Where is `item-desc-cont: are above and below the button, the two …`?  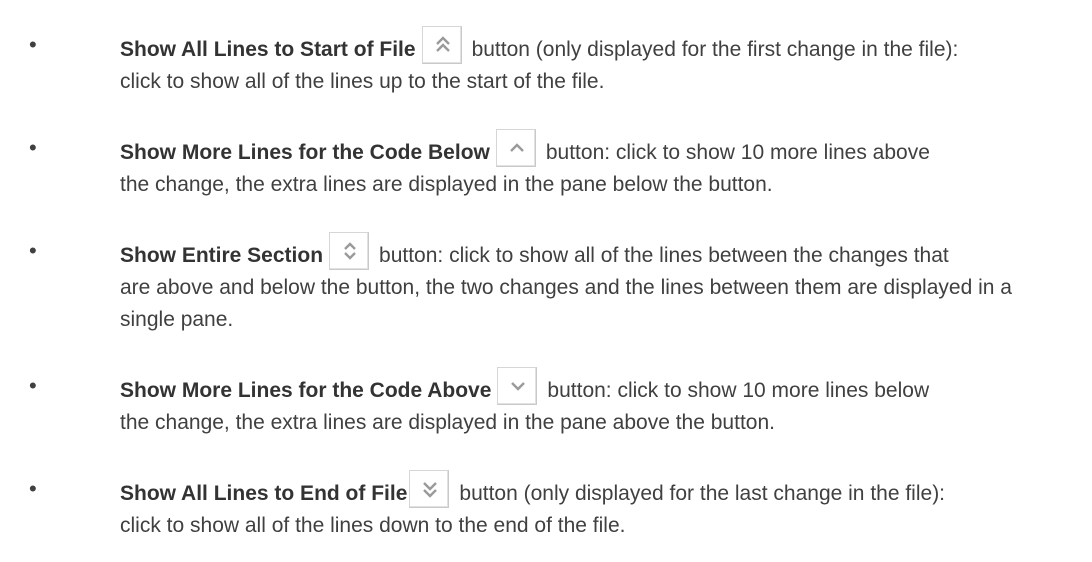 item-desc-cont: are above and below the button, the two … is located at coordinates (566, 303).